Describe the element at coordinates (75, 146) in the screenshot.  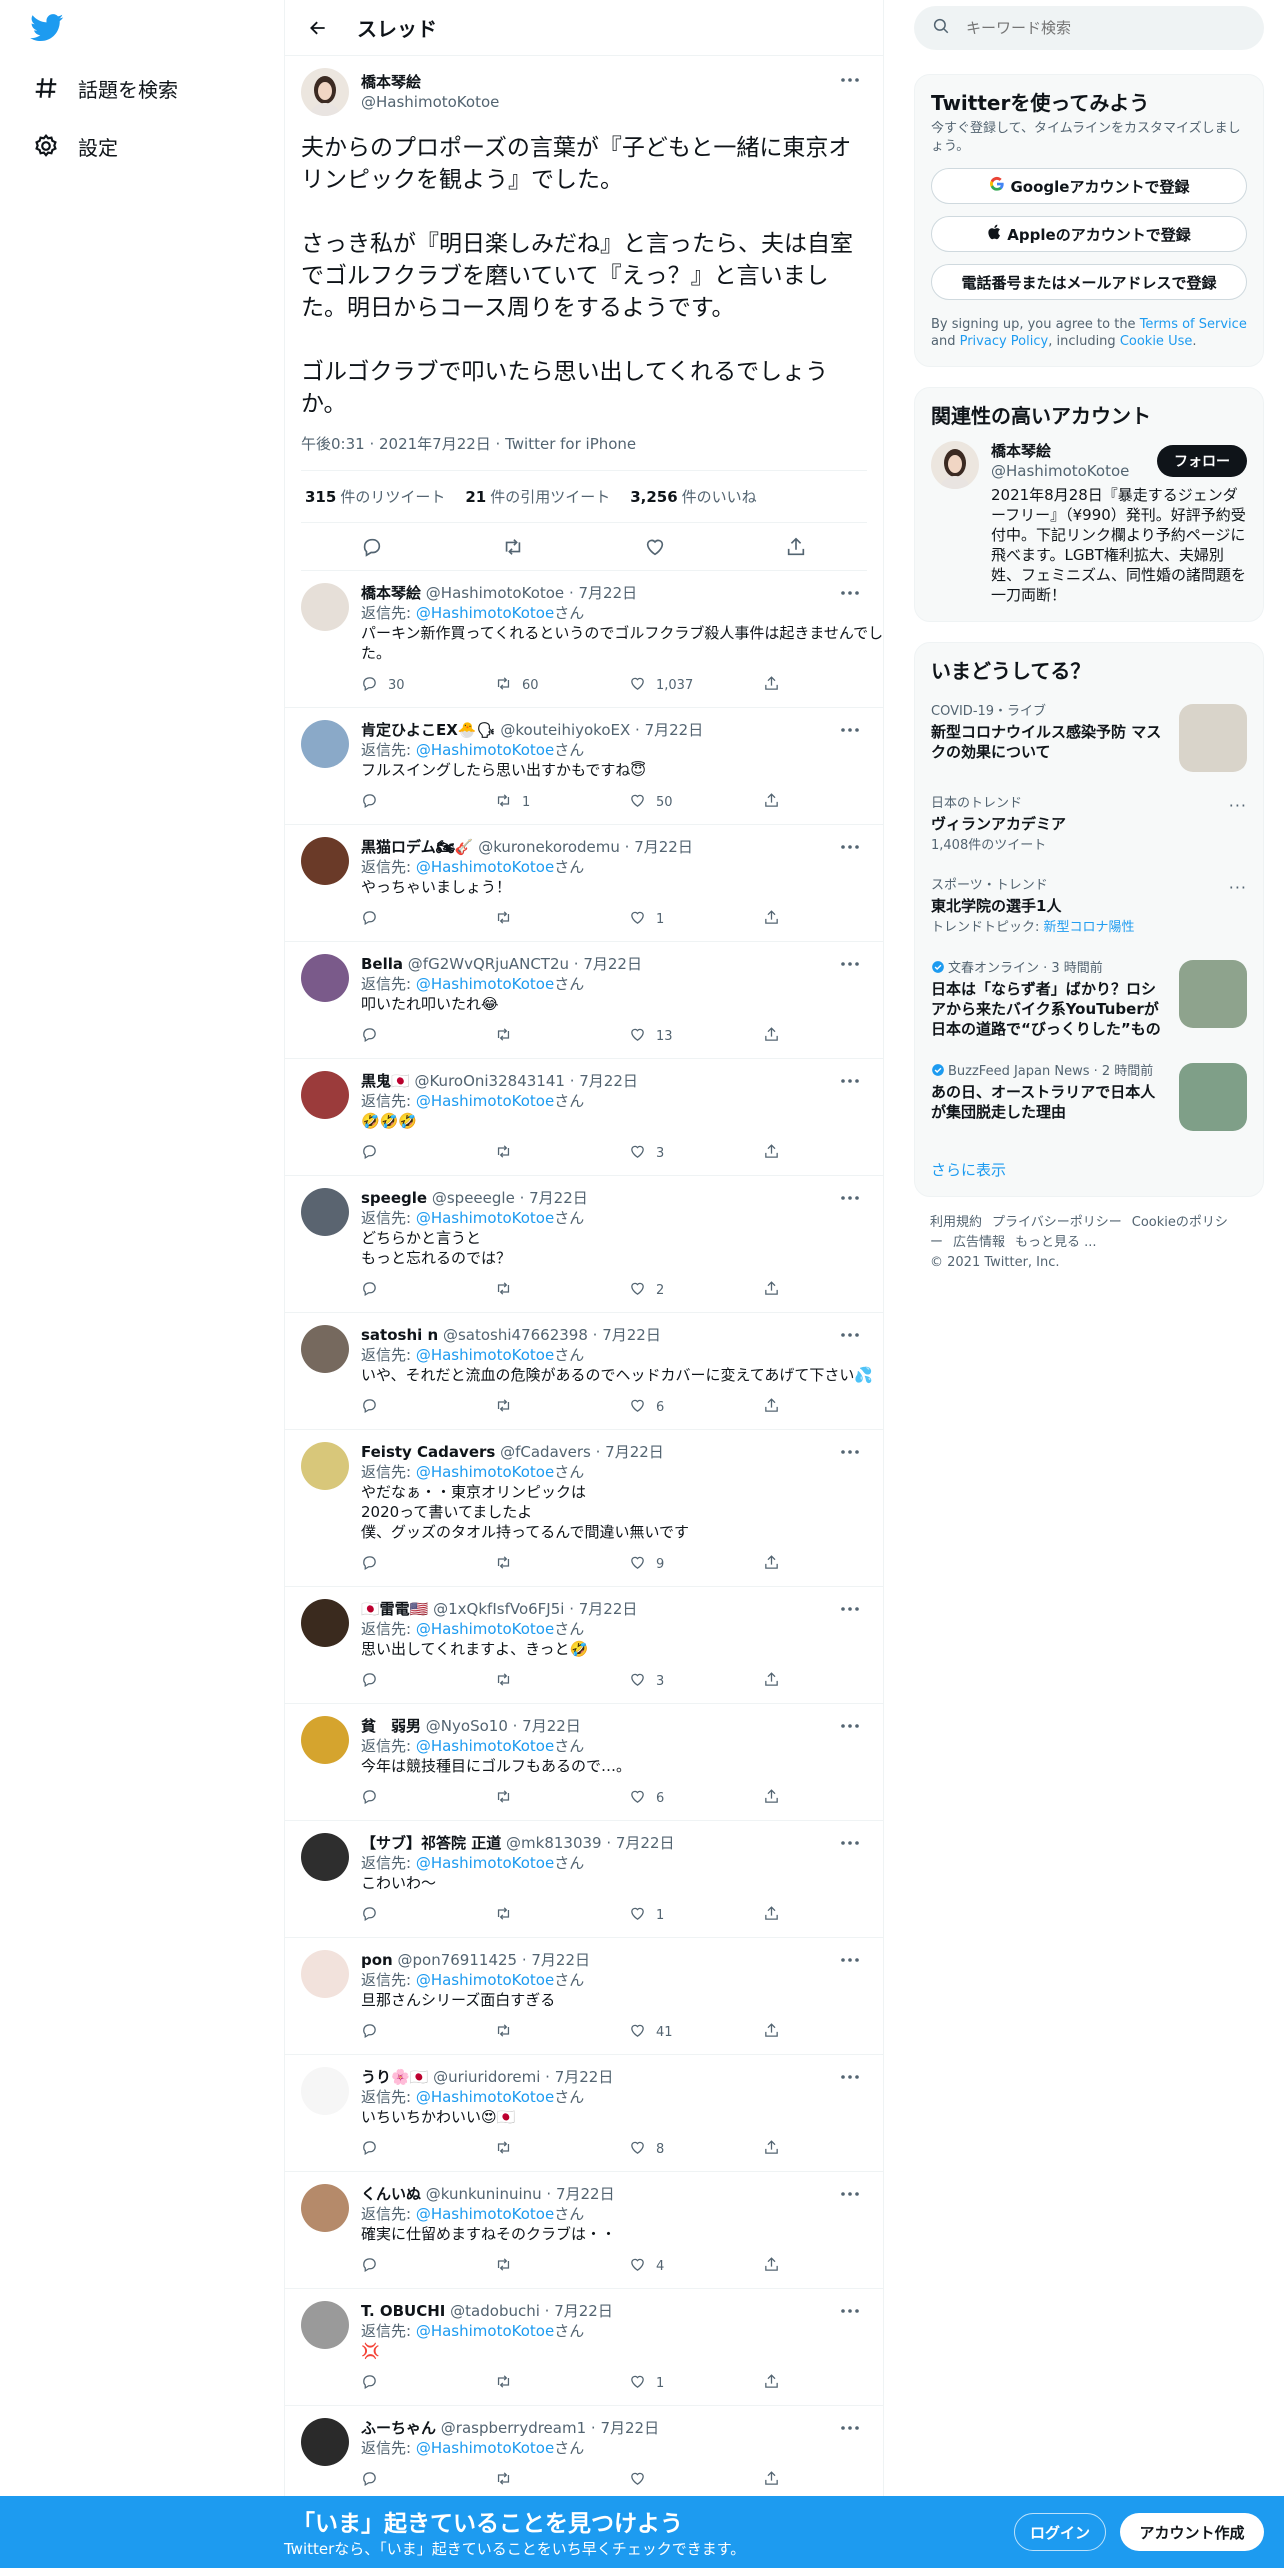
I see `nav-settings: 設定` at that location.